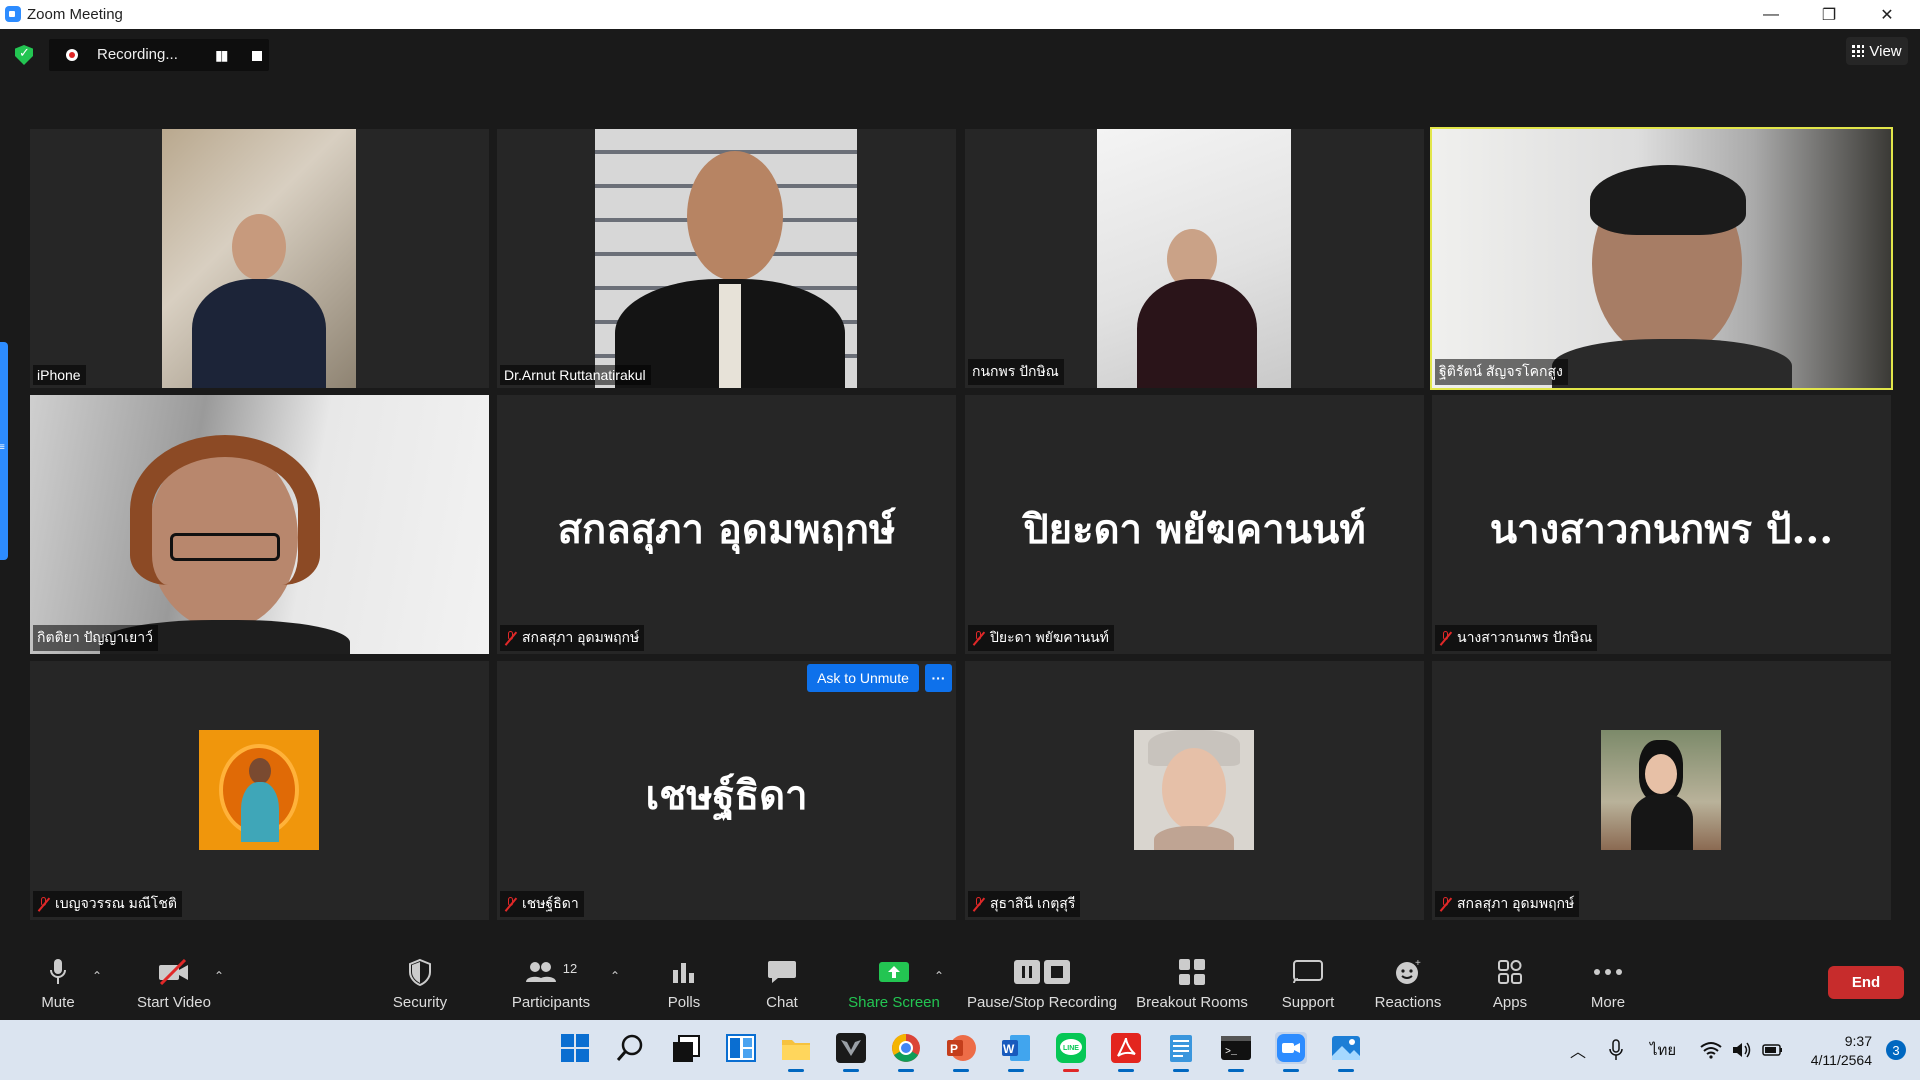 This screenshot has width=1920, height=1080. What do you see at coordinates (259, 790) in the screenshot?
I see `video-tile: เบญจวรรณ มณีโชติ` at bounding box center [259, 790].